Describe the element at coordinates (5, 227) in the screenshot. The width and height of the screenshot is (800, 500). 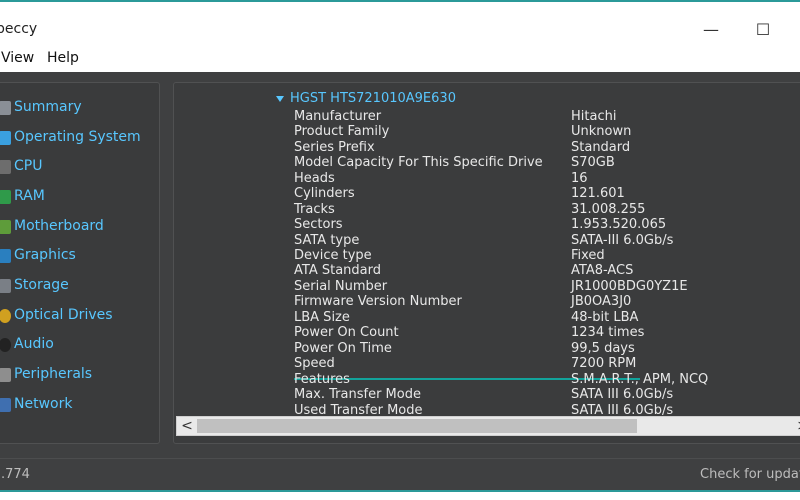
I see `motherboard-icon` at that location.